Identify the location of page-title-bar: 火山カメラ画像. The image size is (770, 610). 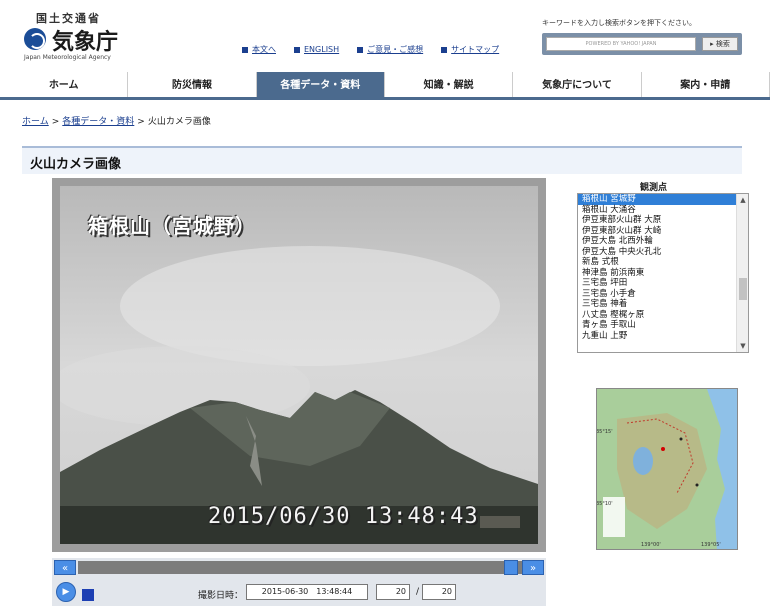
(382, 160).